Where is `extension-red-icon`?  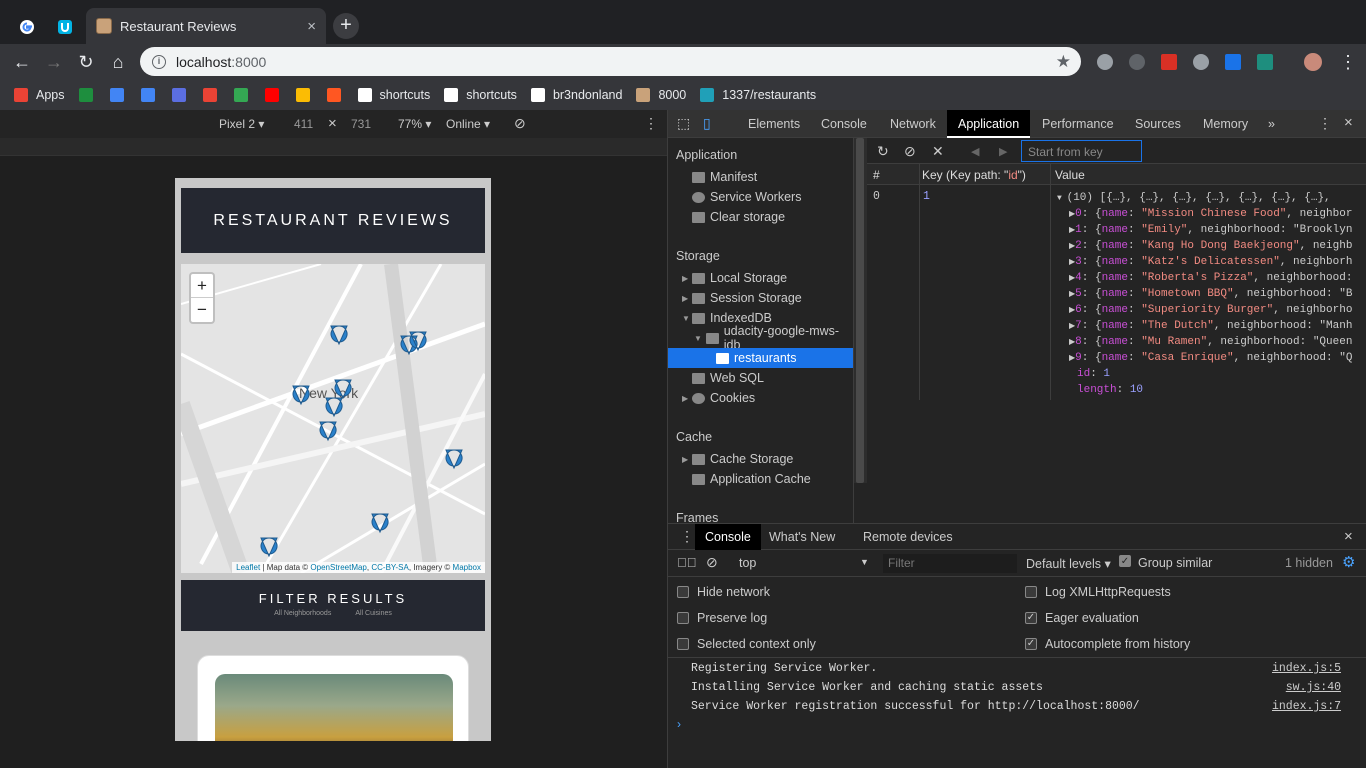 extension-red-icon is located at coordinates (1169, 62).